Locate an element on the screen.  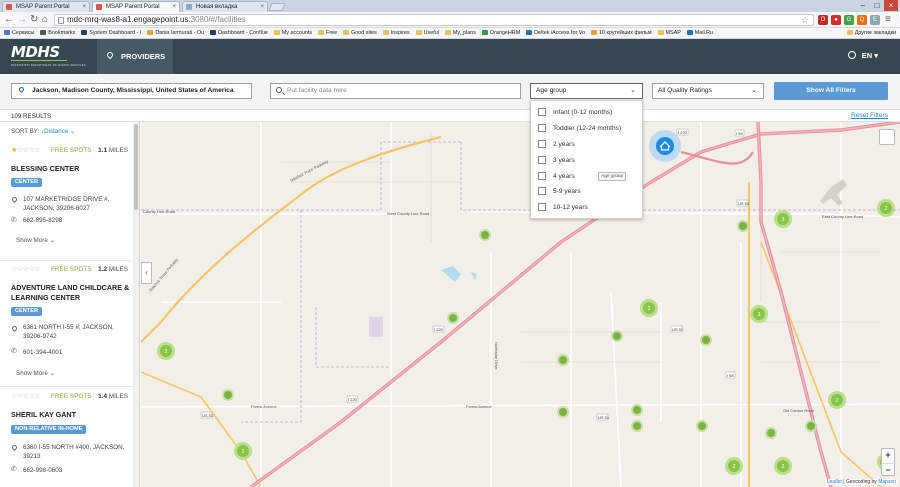
provider-name: SHERIL KAY GANT is located at coordinates (71, 415).